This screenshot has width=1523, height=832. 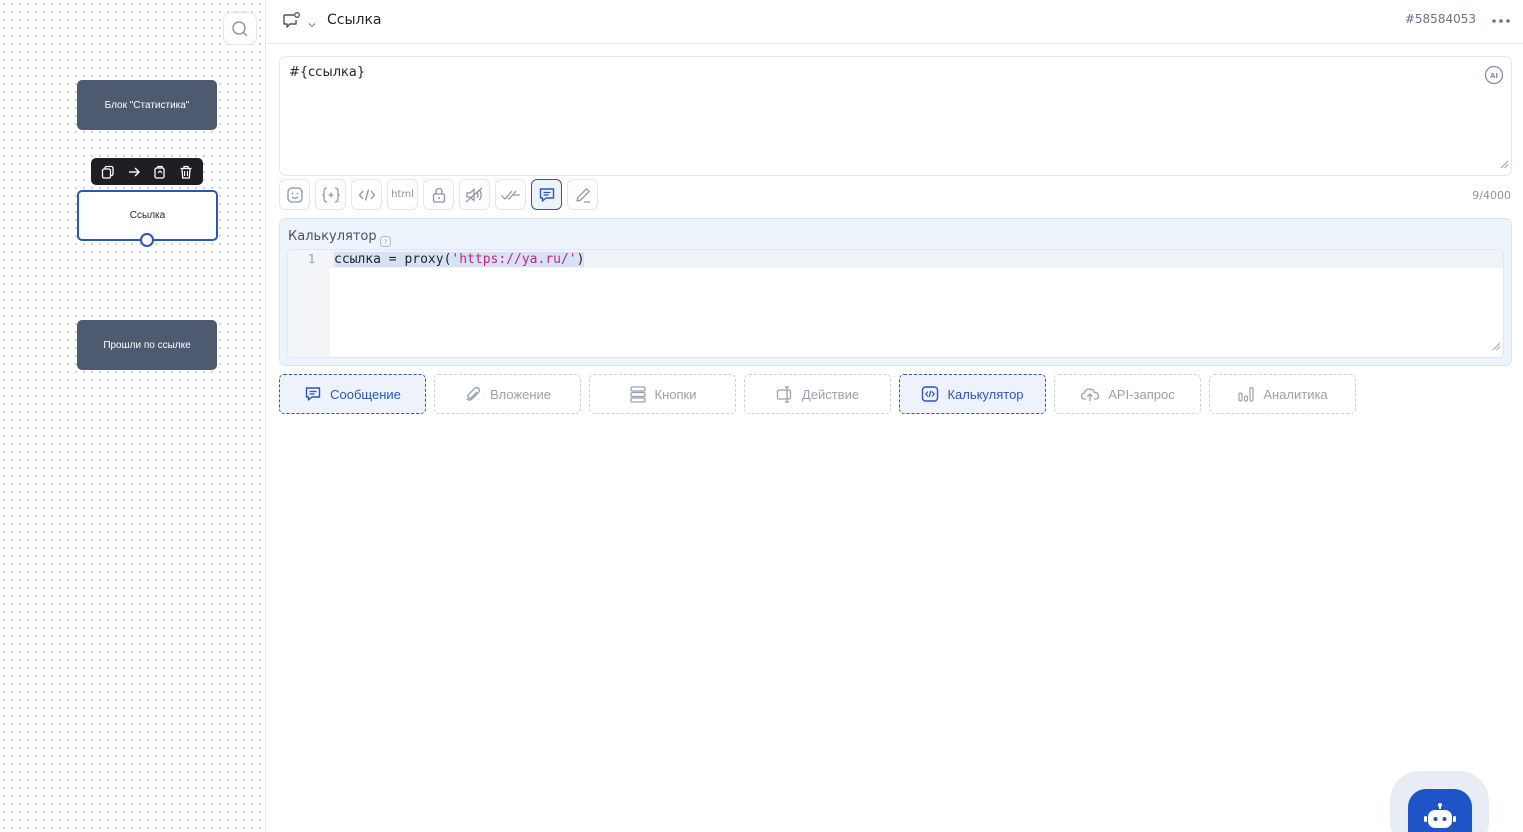 I want to click on ai-icon: AI, so click(x=1494, y=75).